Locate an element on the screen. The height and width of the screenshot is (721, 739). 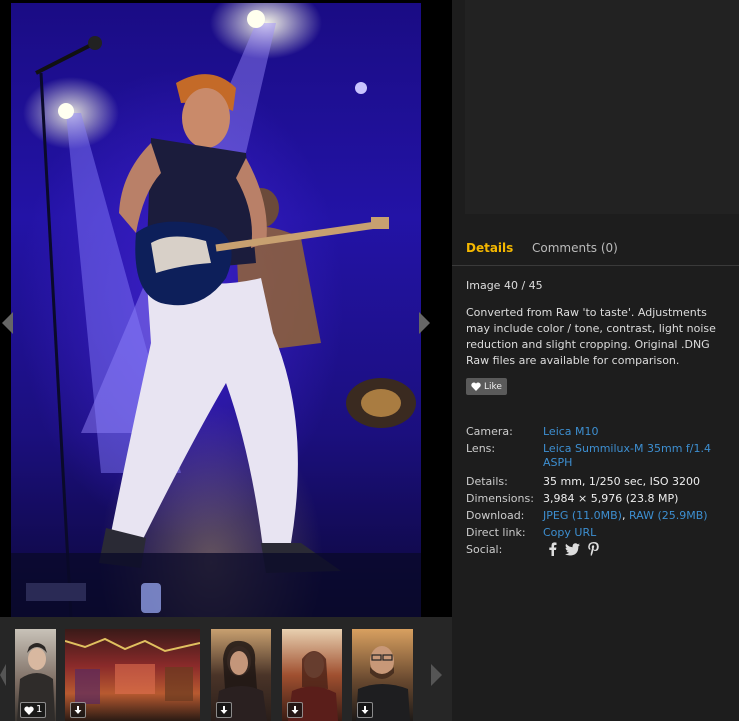
details-tabs: Details Comments (0) is located at coordinates (595, 249).